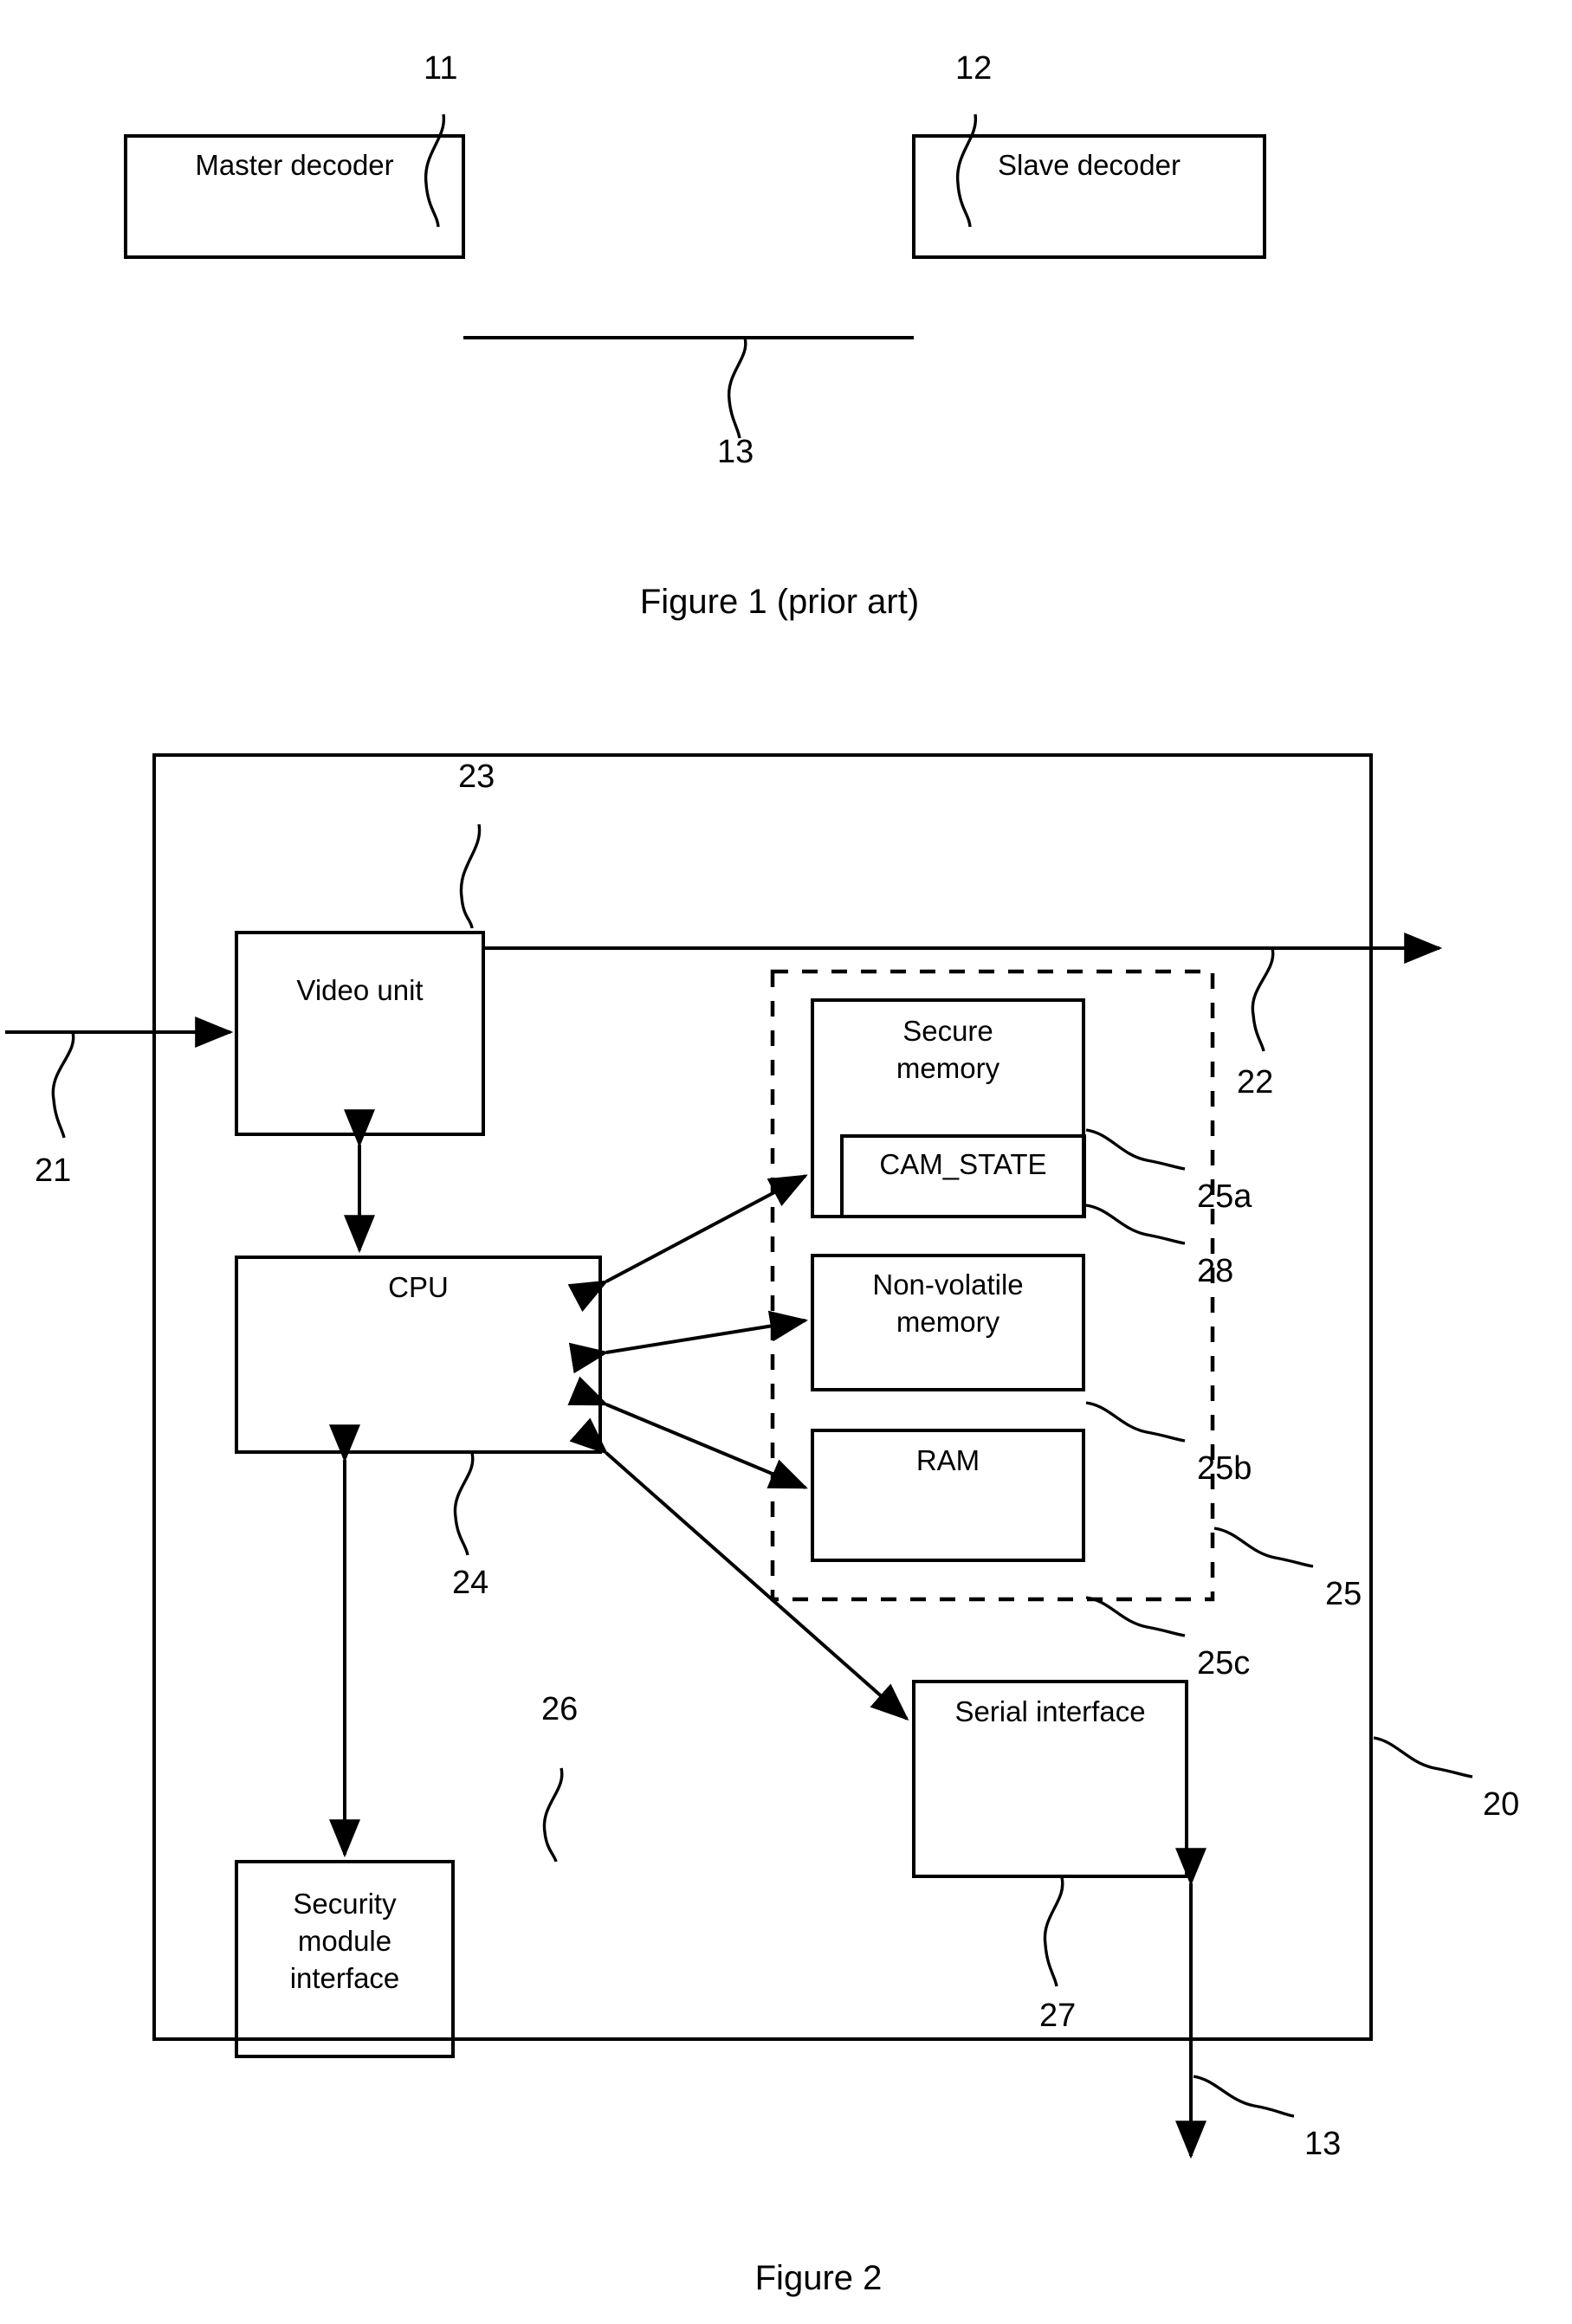 The height and width of the screenshot is (2324, 1572). Describe the element at coordinates (360, 1034) in the screenshot. I see `video-unit-box` at that location.